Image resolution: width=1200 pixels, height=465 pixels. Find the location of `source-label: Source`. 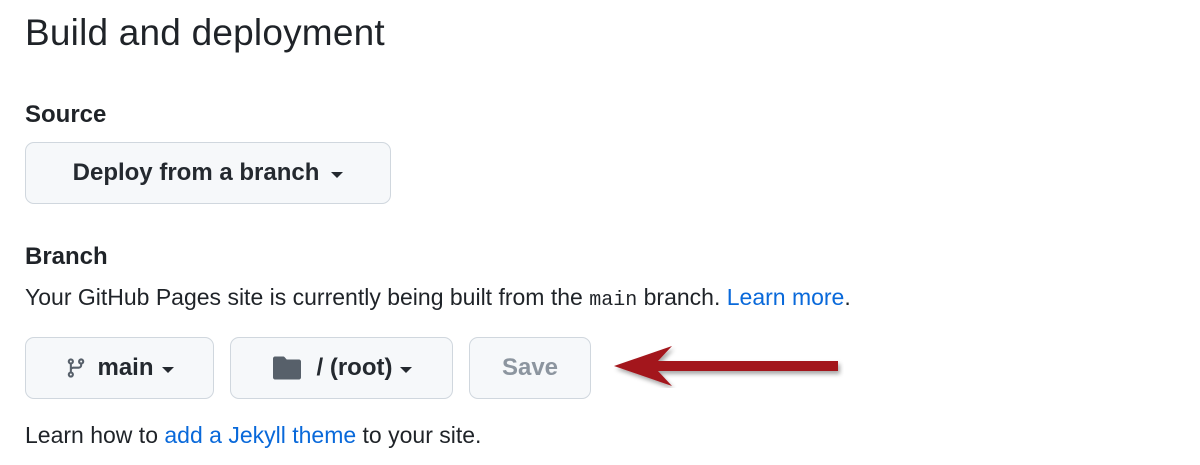

source-label: Source is located at coordinates (66, 114).